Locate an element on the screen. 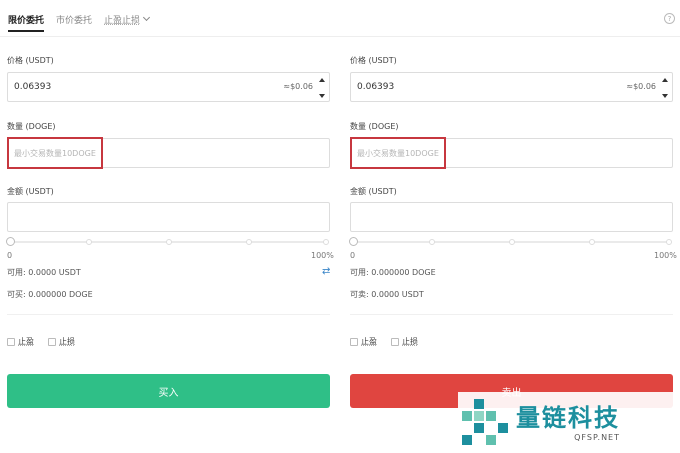 The image size is (680, 453). buy-amount-label: 金额 (USDT) is located at coordinates (30, 191).